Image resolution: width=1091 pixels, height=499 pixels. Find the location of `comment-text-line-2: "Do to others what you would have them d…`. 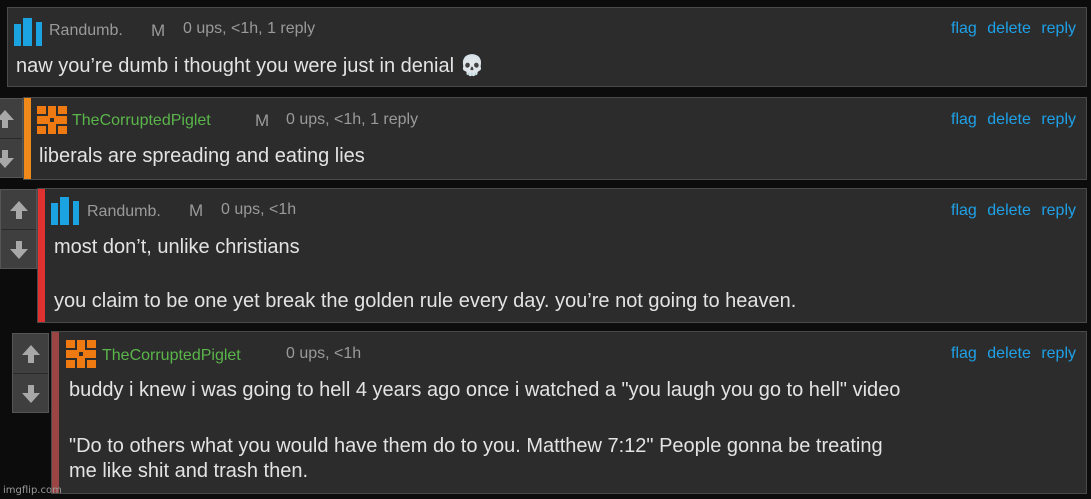

comment-text-line-2: "Do to others what you would have them d… is located at coordinates (476, 446).